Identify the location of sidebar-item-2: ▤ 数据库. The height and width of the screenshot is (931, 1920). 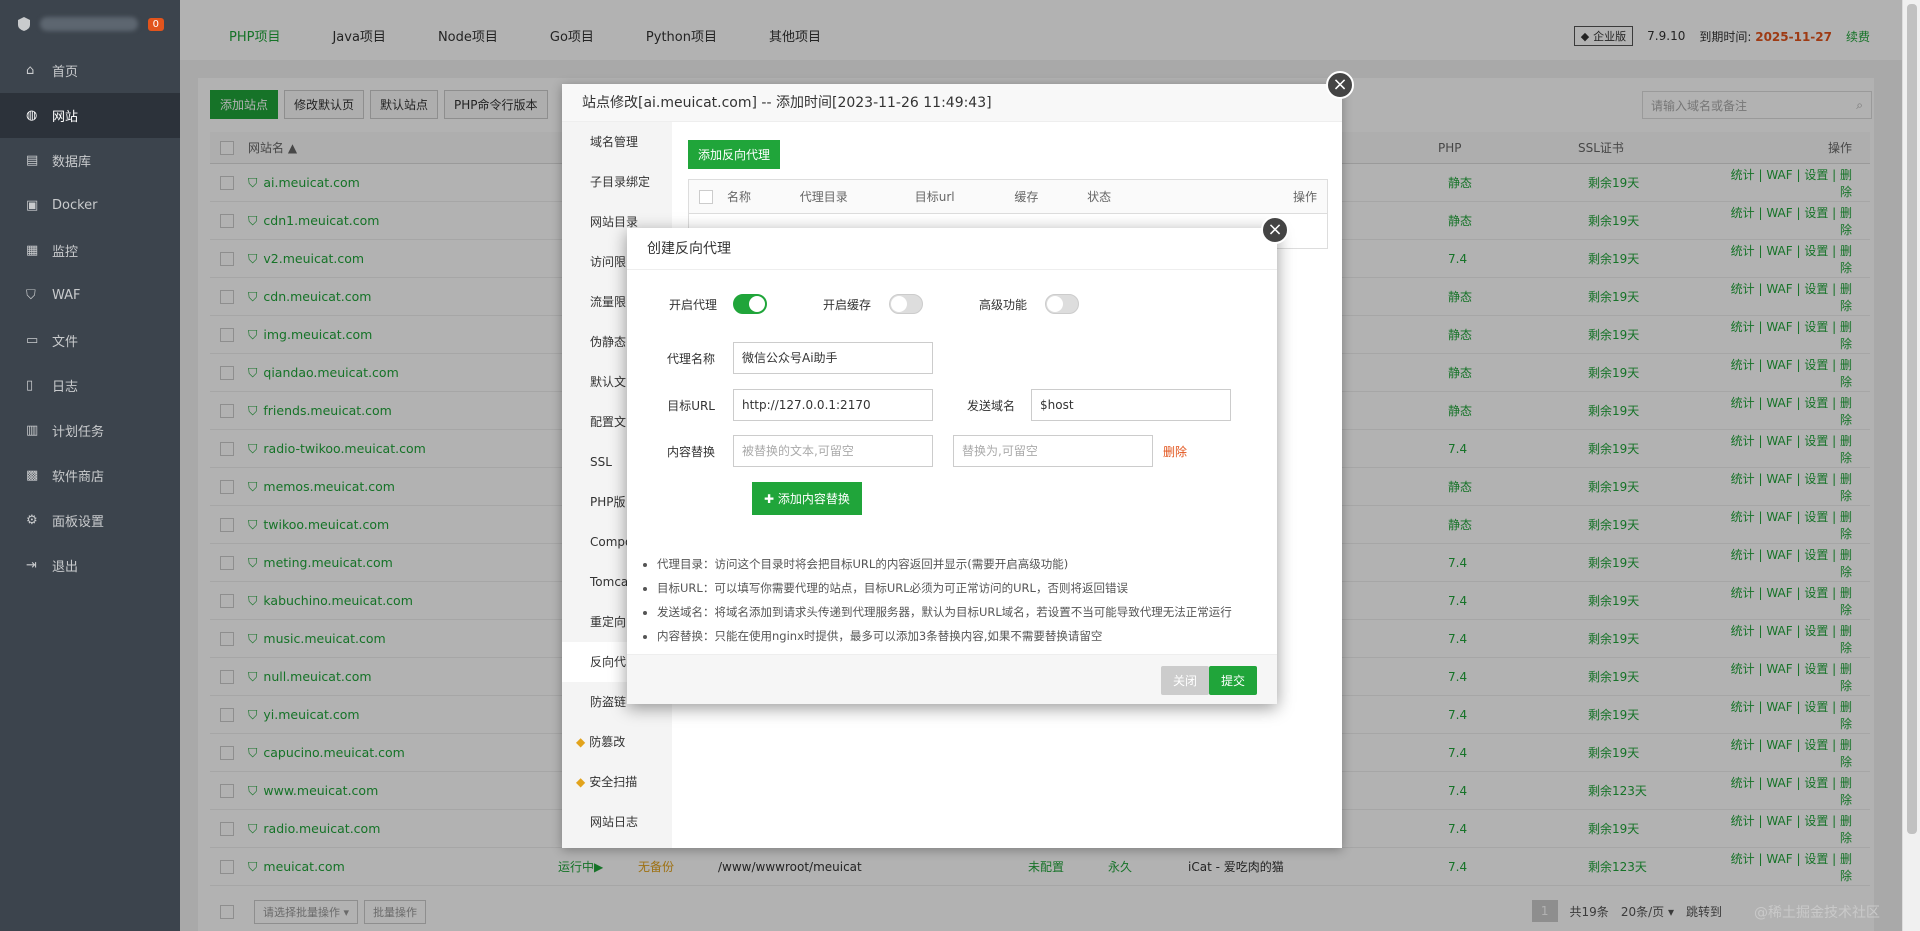
(90, 160).